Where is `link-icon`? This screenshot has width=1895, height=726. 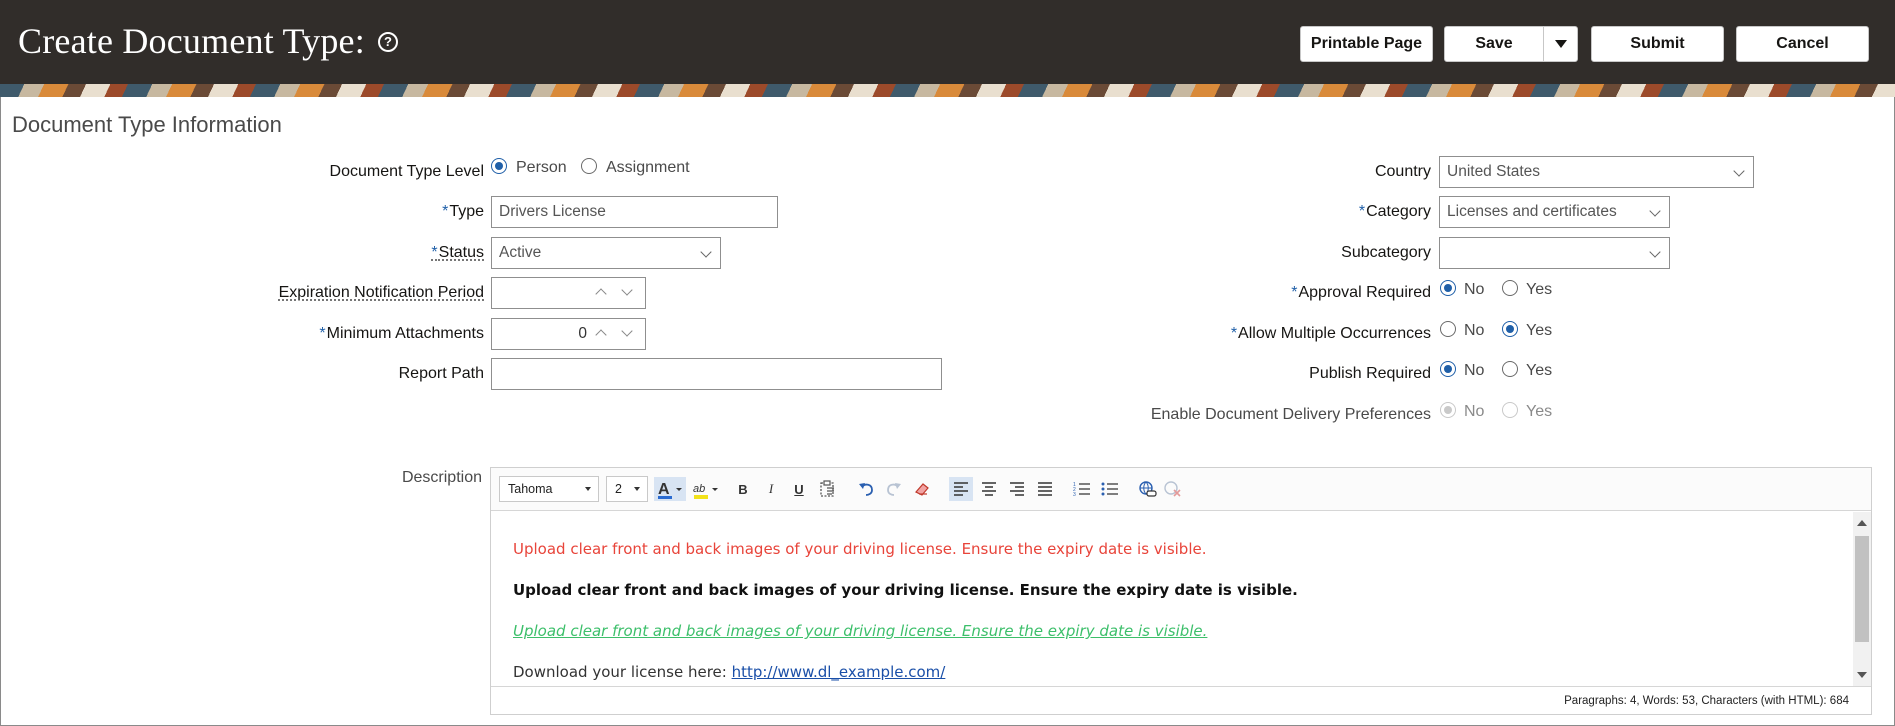
link-icon is located at coordinates (1148, 489).